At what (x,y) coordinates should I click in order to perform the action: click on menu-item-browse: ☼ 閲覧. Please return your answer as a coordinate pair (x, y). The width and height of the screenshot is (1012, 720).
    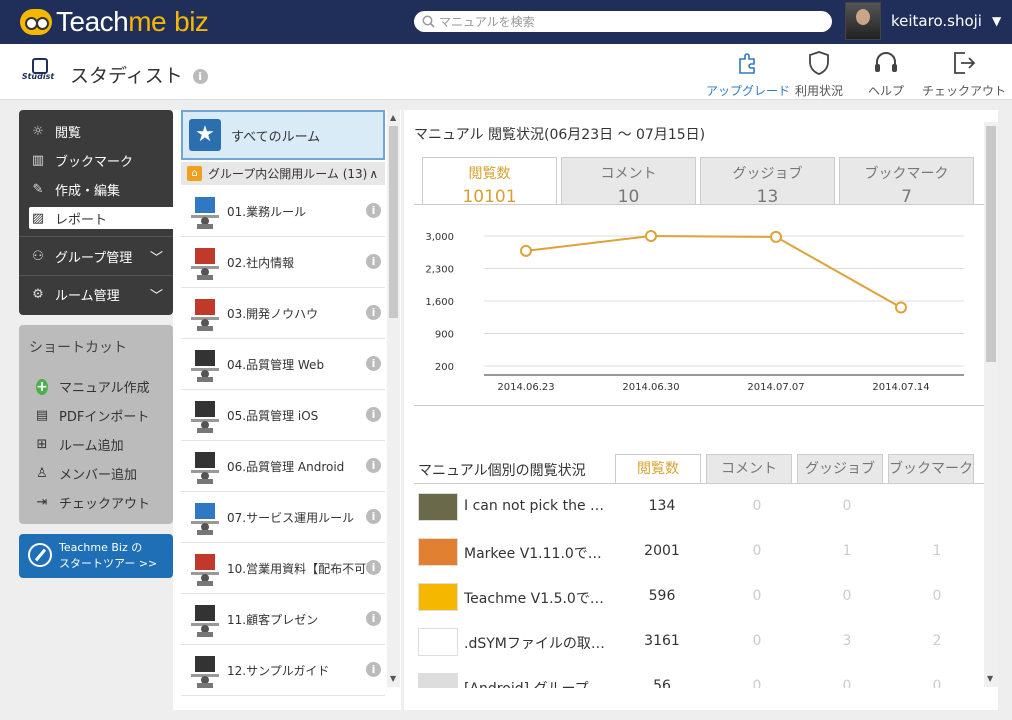
    Looking at the image, I should click on (55, 131).